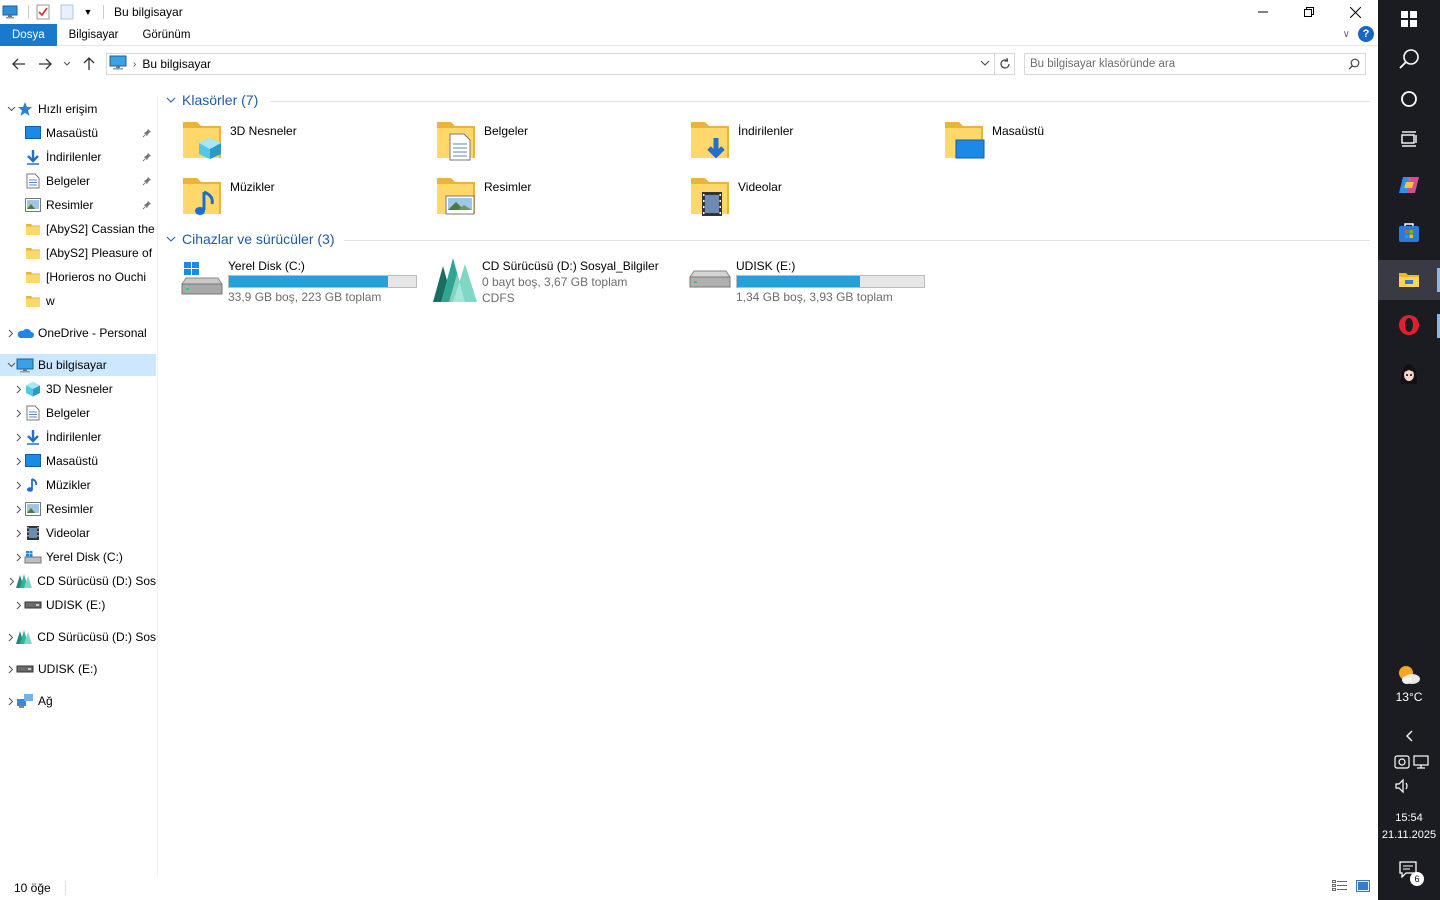 Image resolution: width=1440 pixels, height=900 pixels. What do you see at coordinates (1409, 100) in the screenshot?
I see `cortana-button` at bounding box center [1409, 100].